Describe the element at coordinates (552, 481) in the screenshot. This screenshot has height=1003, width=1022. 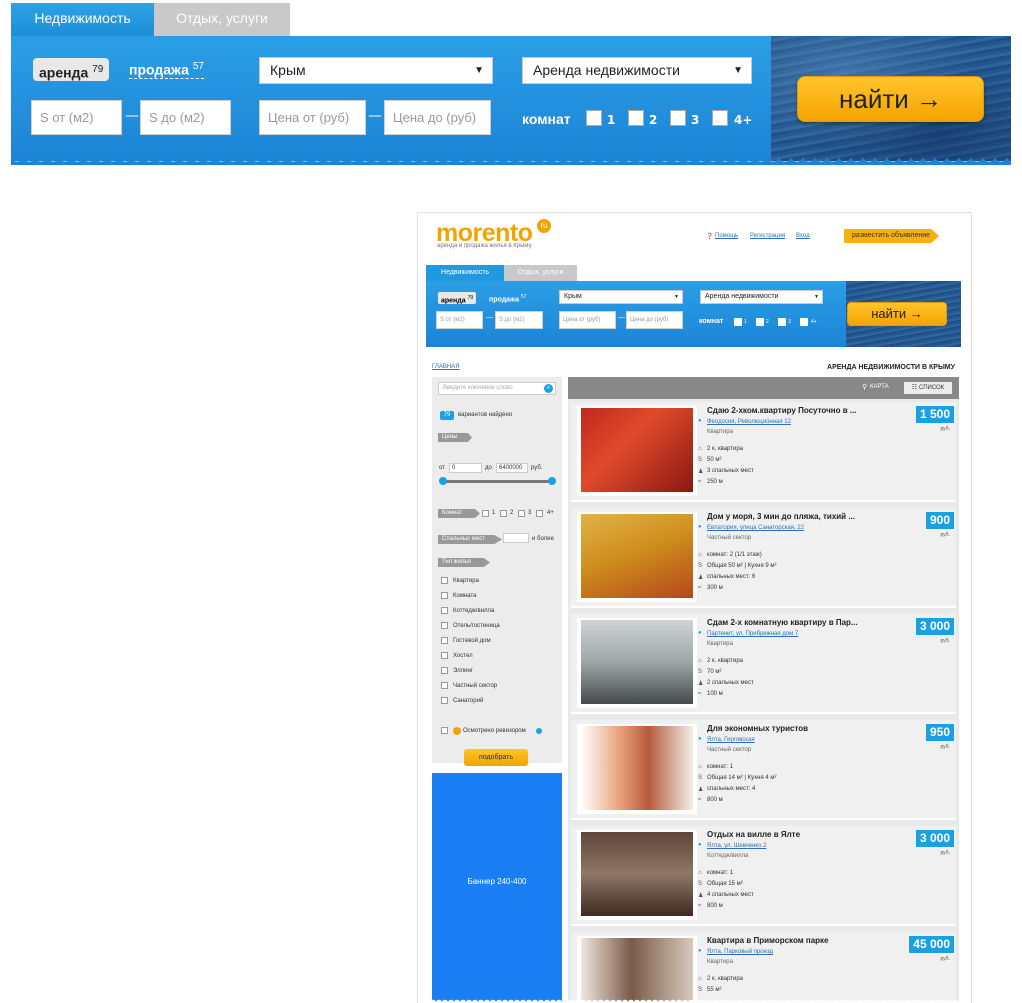
I see `price-slider-max-handle` at that location.